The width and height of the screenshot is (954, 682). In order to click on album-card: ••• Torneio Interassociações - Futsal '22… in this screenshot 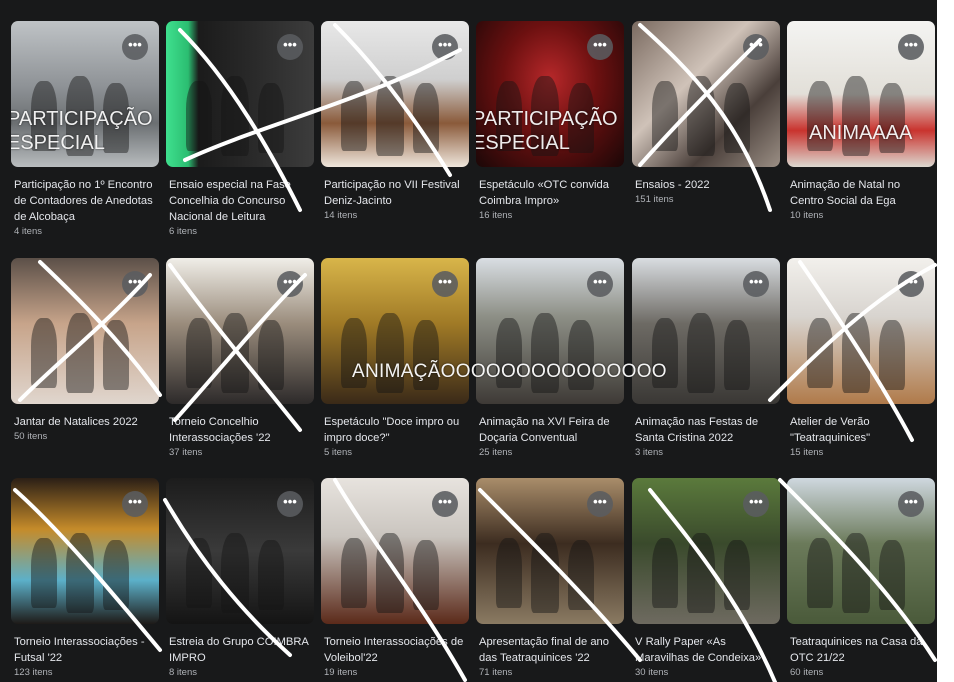, I will do `click(85, 579)`.